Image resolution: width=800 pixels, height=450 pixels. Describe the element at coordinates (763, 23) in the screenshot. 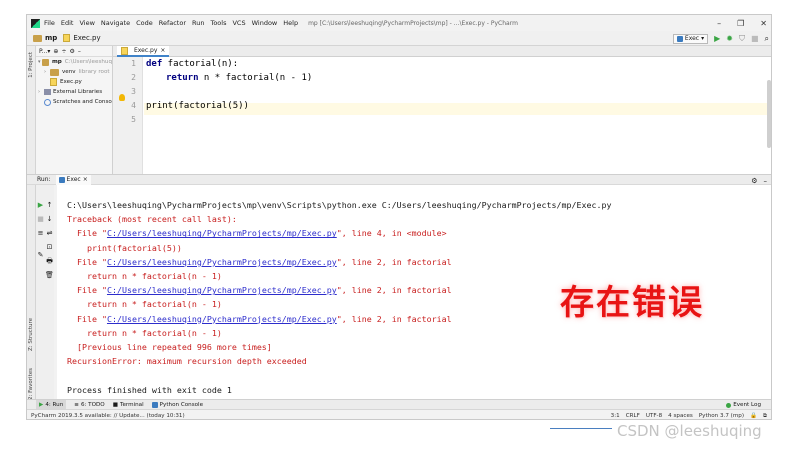

I see `close-button: ✕` at that location.